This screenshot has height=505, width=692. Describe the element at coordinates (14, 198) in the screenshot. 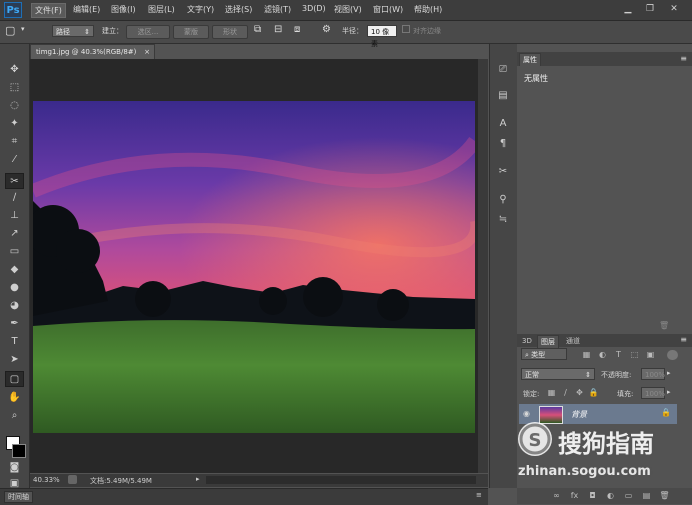

I see `brush-tool-icon: ∕` at that location.